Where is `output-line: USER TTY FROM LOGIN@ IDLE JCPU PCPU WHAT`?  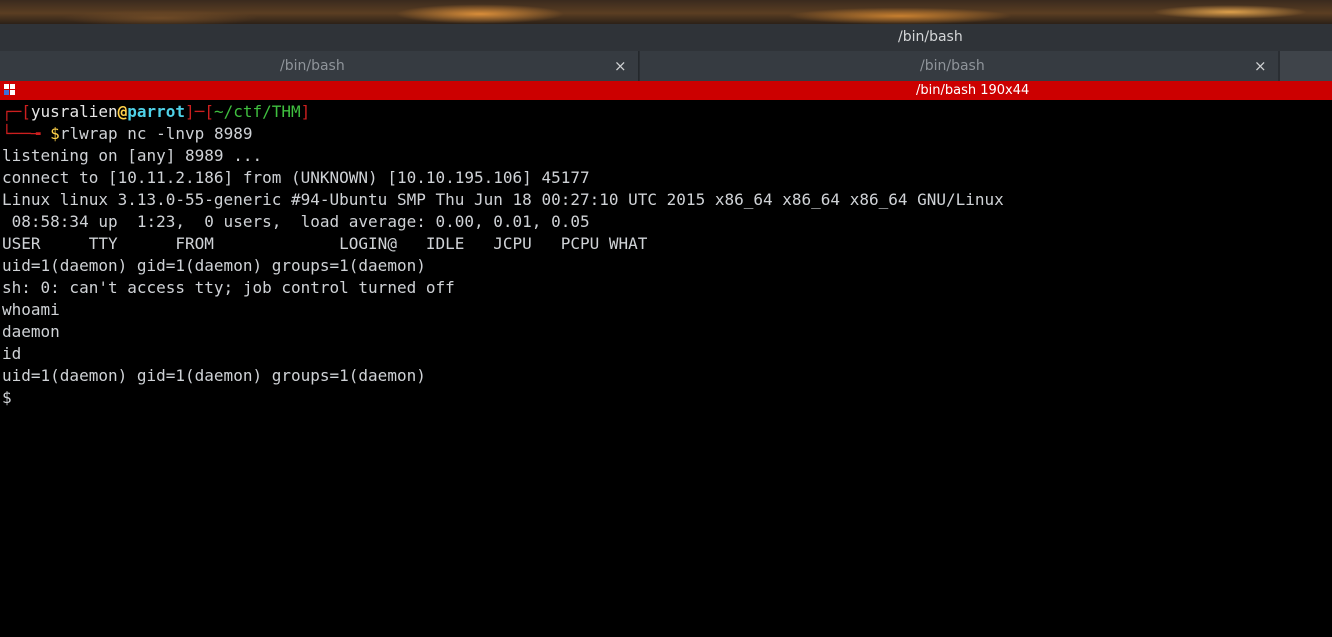 output-line: USER TTY FROM LOGIN@ IDLE JCPU PCPU WHAT is located at coordinates (325, 243).